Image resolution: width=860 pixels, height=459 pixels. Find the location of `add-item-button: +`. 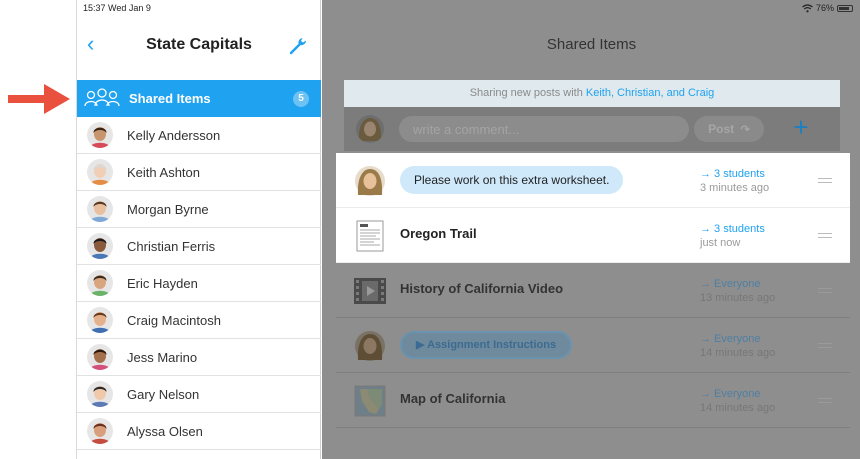

add-item-button: + is located at coordinates (801, 128).